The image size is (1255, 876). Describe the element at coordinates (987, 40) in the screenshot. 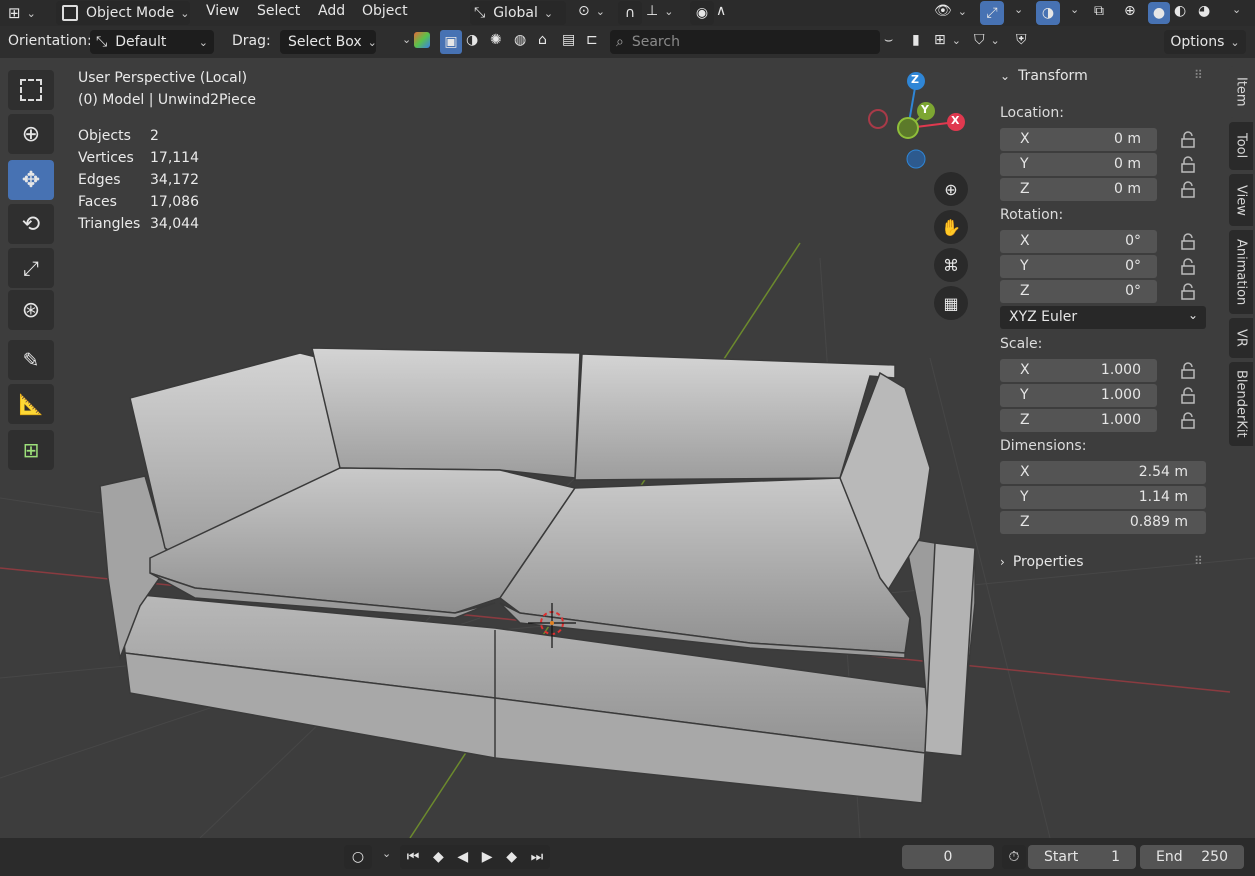

I see `funnel-button: ⛉ ⌄` at that location.